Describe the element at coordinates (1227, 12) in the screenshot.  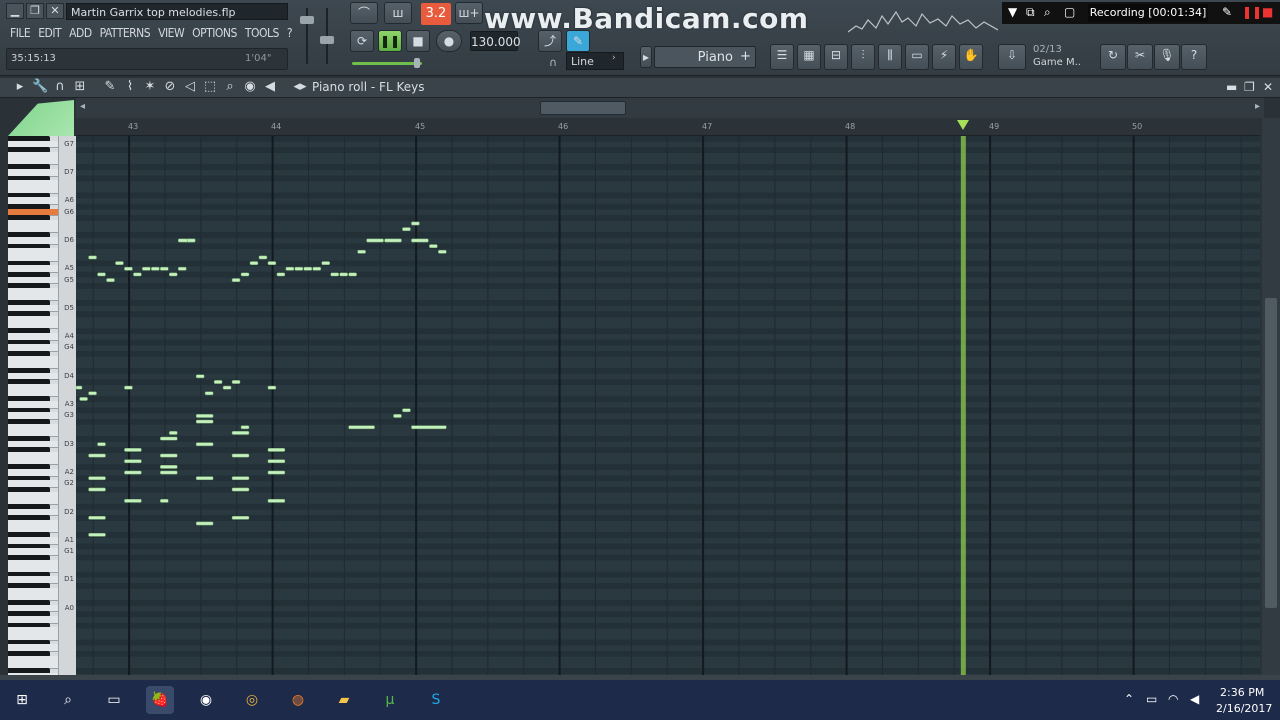
I see `pencil-icon: ✎` at that location.